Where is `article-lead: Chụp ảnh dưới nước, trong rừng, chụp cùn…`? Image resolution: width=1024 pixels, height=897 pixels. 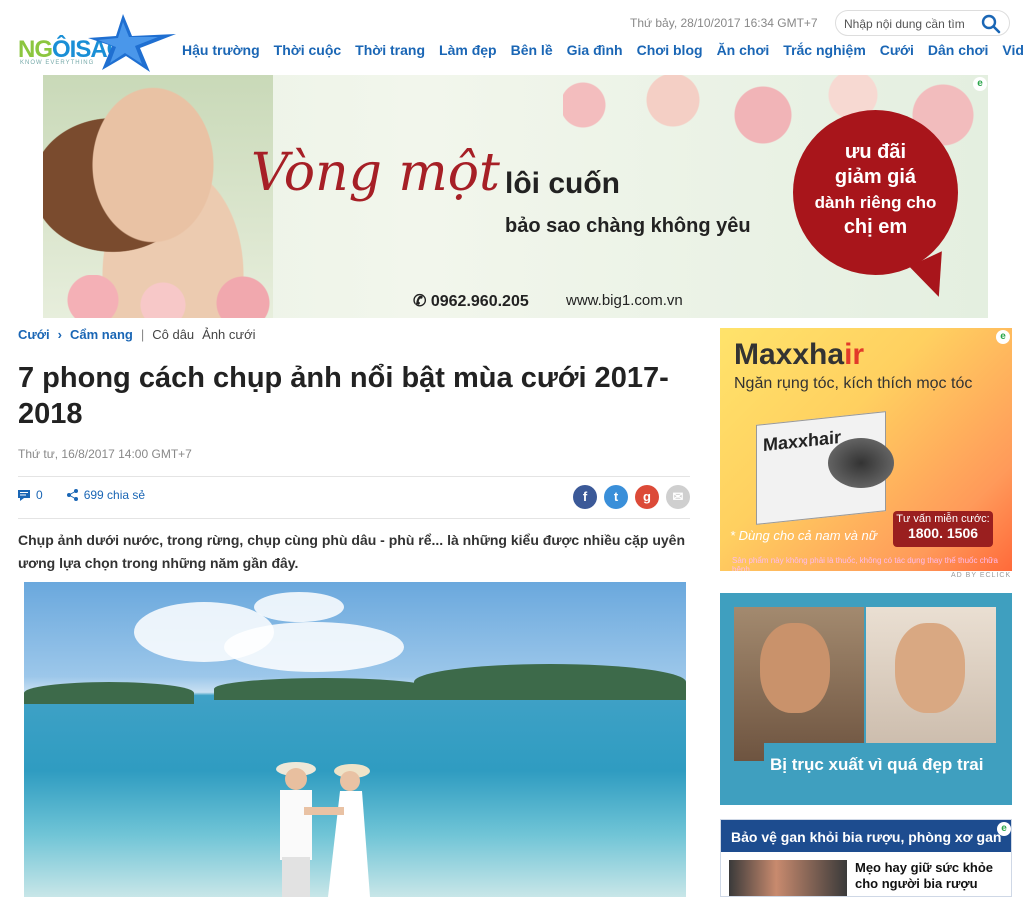 article-lead: Chụp ảnh dưới nước, trong rừng, chụp cùn… is located at coordinates (351, 551).